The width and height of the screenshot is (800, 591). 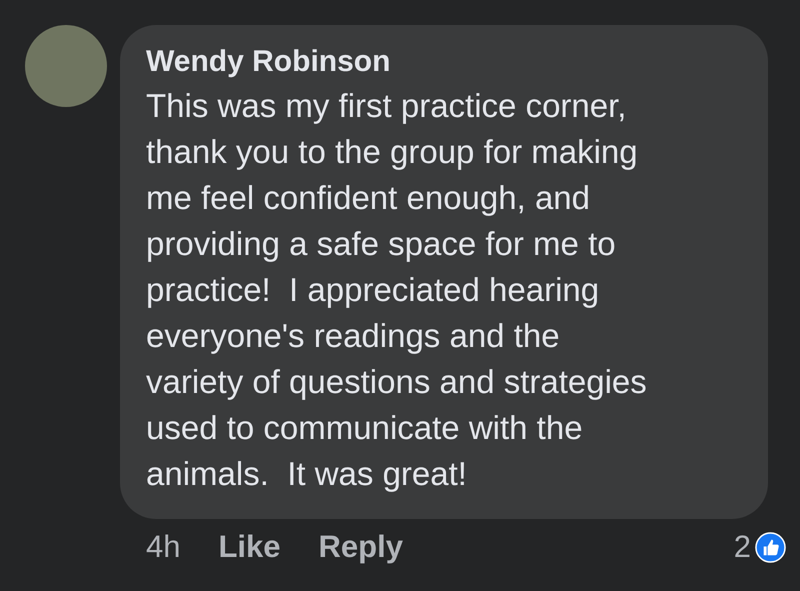 What do you see at coordinates (360, 546) in the screenshot?
I see `reply-link: Reply` at bounding box center [360, 546].